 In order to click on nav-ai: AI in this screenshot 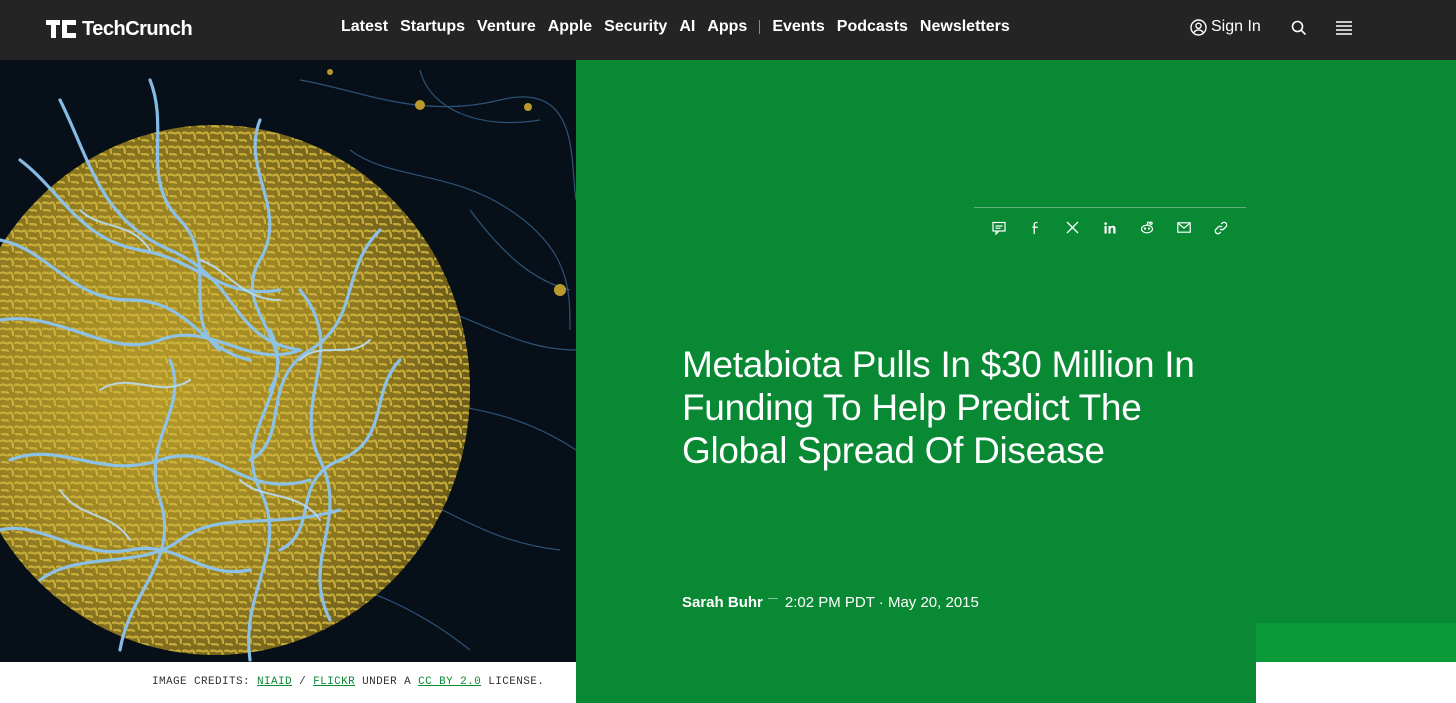, I will do `click(687, 27)`.